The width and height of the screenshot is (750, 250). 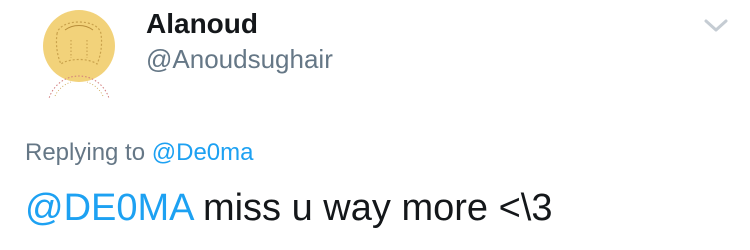 I want to click on tweet-text: @DE0MA miss u way more <\3, so click(x=288, y=208).